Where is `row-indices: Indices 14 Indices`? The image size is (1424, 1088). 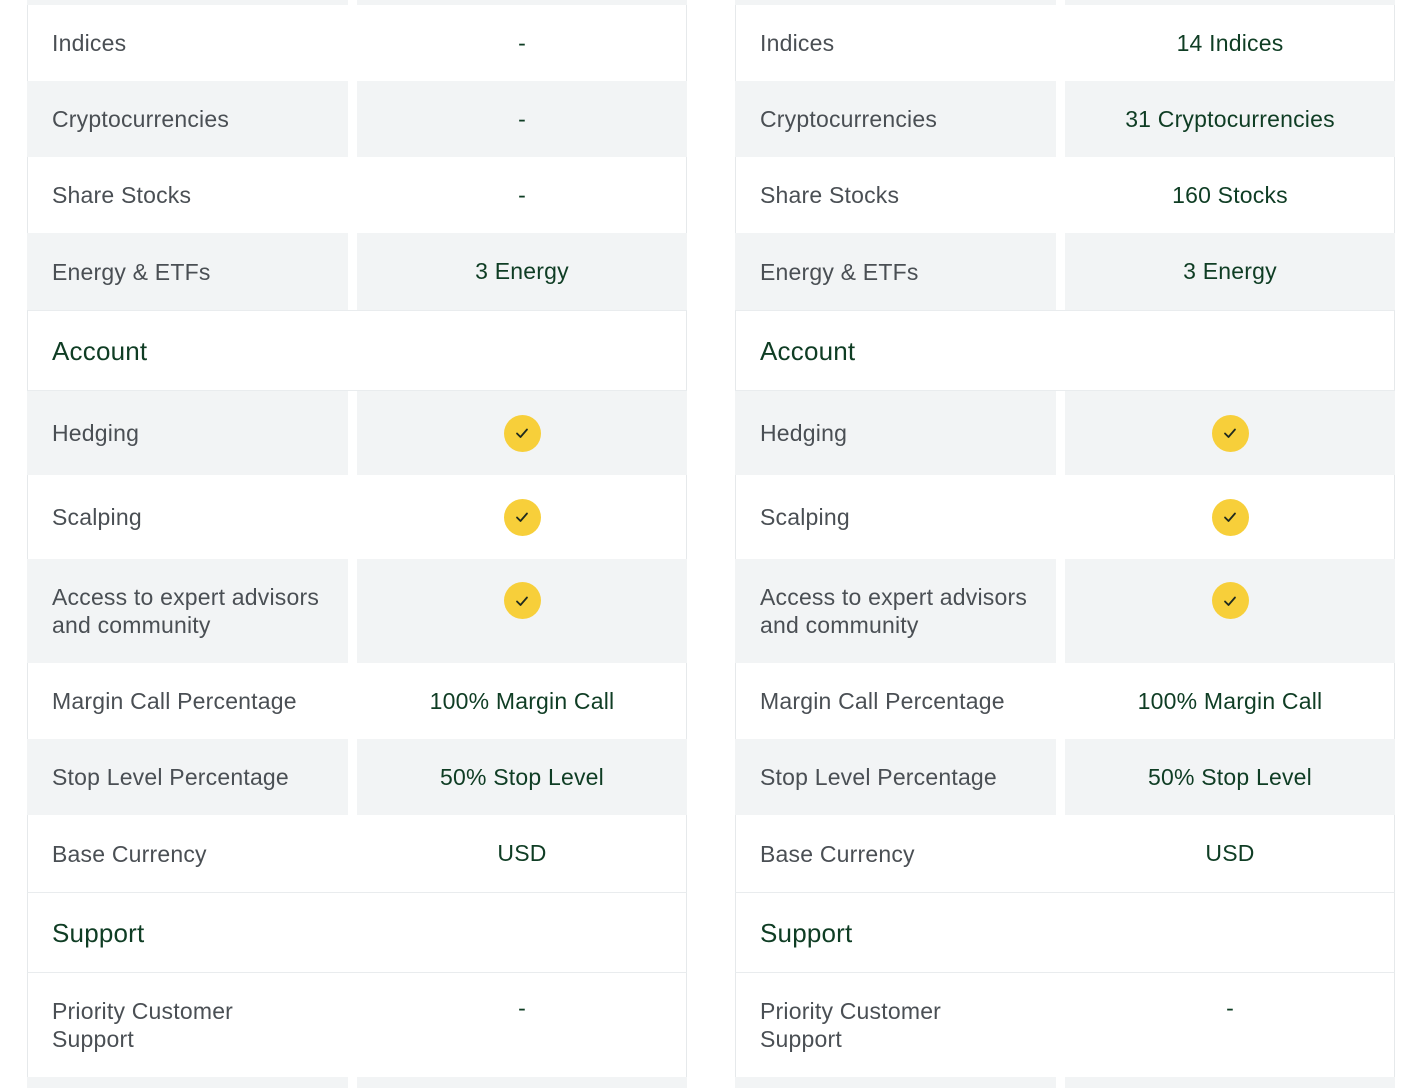 row-indices: Indices 14 Indices is located at coordinates (1065, 43).